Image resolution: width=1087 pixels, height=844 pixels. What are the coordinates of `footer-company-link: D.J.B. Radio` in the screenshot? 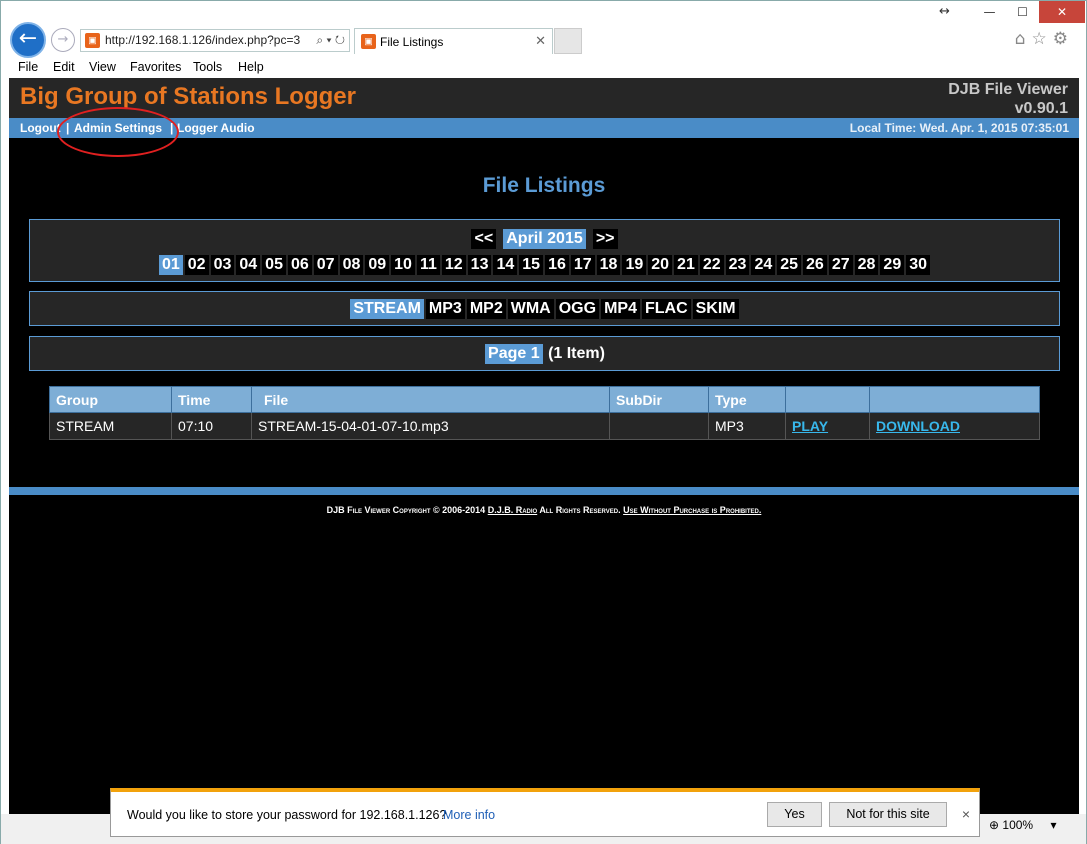 It's located at (513, 510).